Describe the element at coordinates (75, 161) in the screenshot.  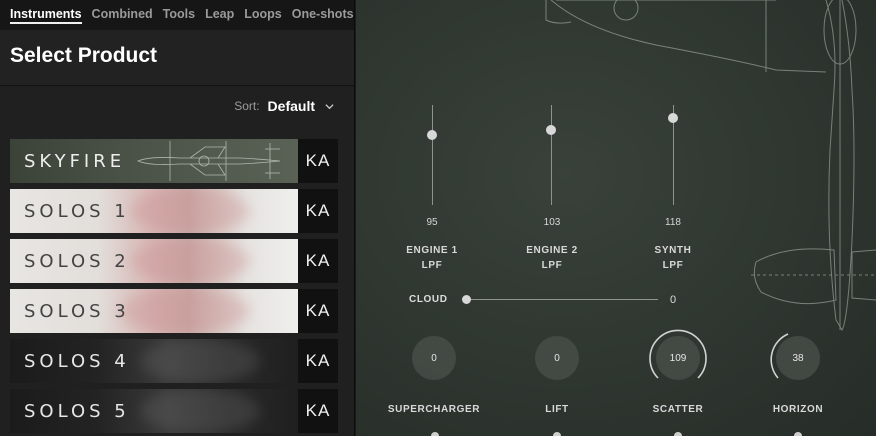
I see `product-name: SKYFIRE` at that location.